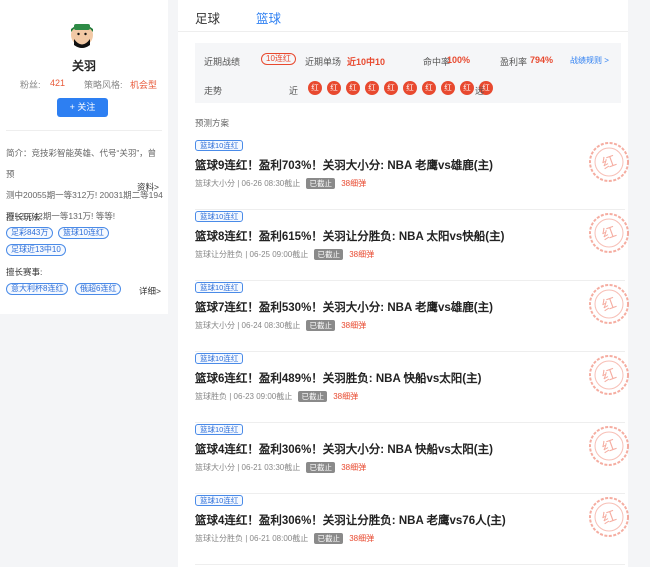 This screenshot has width=650, height=567. What do you see at coordinates (514, 62) in the screenshot?
I see `profit-label: 盈利率` at bounding box center [514, 62].